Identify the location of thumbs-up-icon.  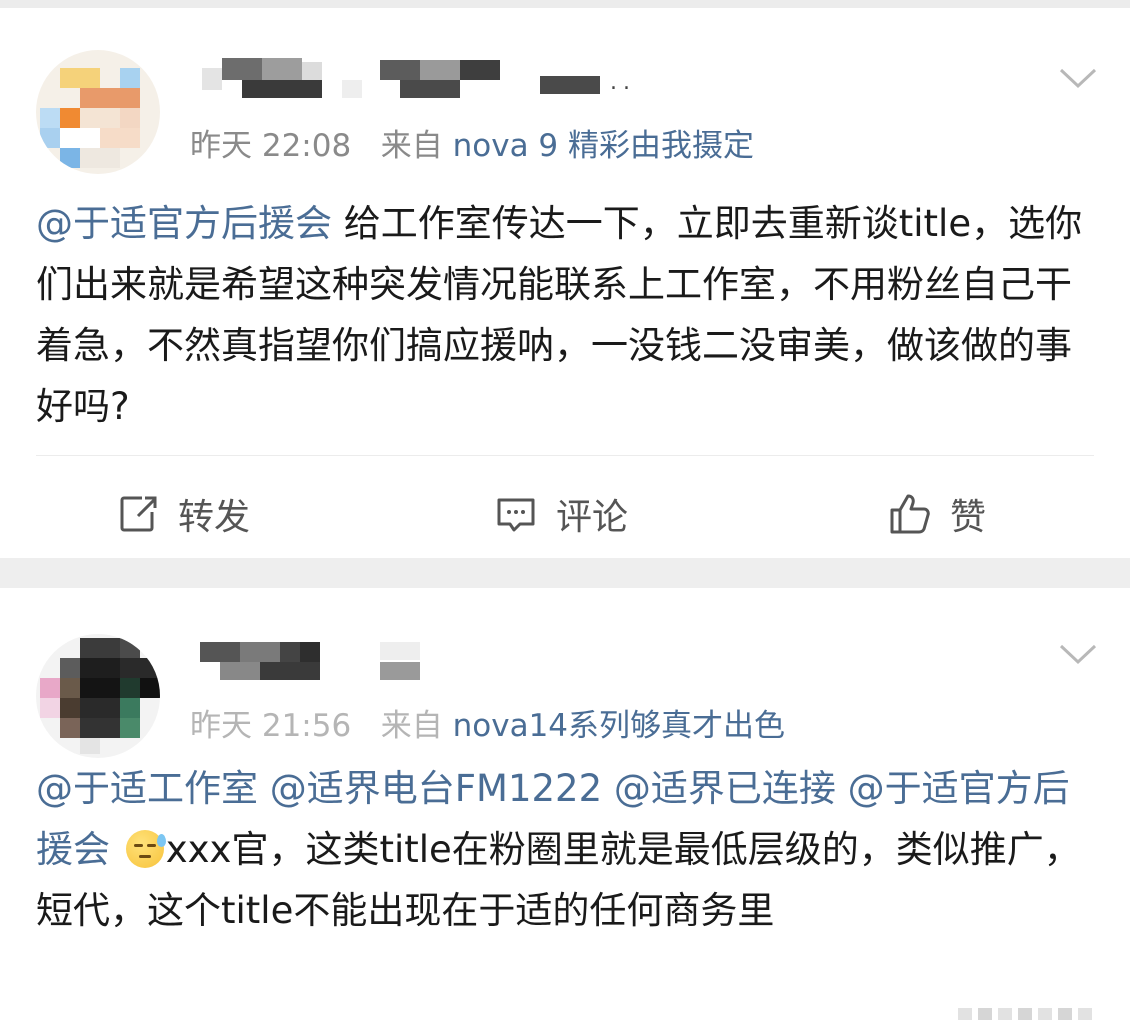
(910, 514).